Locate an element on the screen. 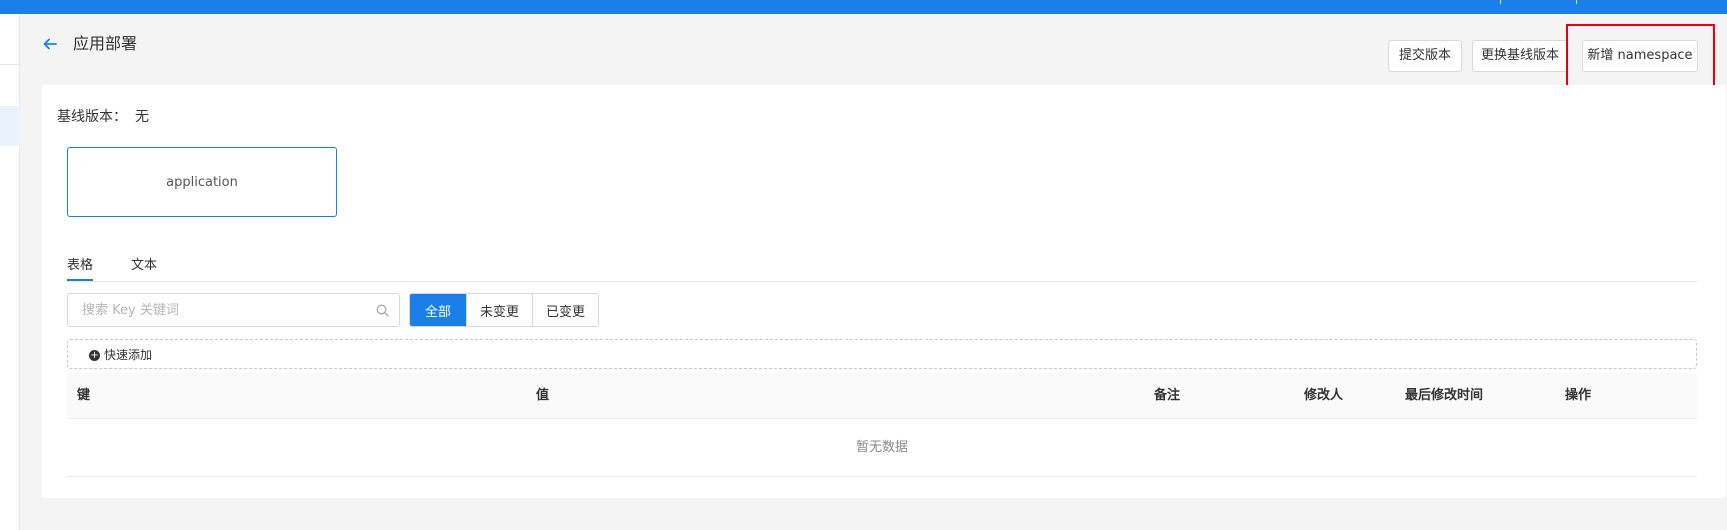 The width and height of the screenshot is (1727, 530). filter-all-button: 全部 is located at coordinates (438, 310).